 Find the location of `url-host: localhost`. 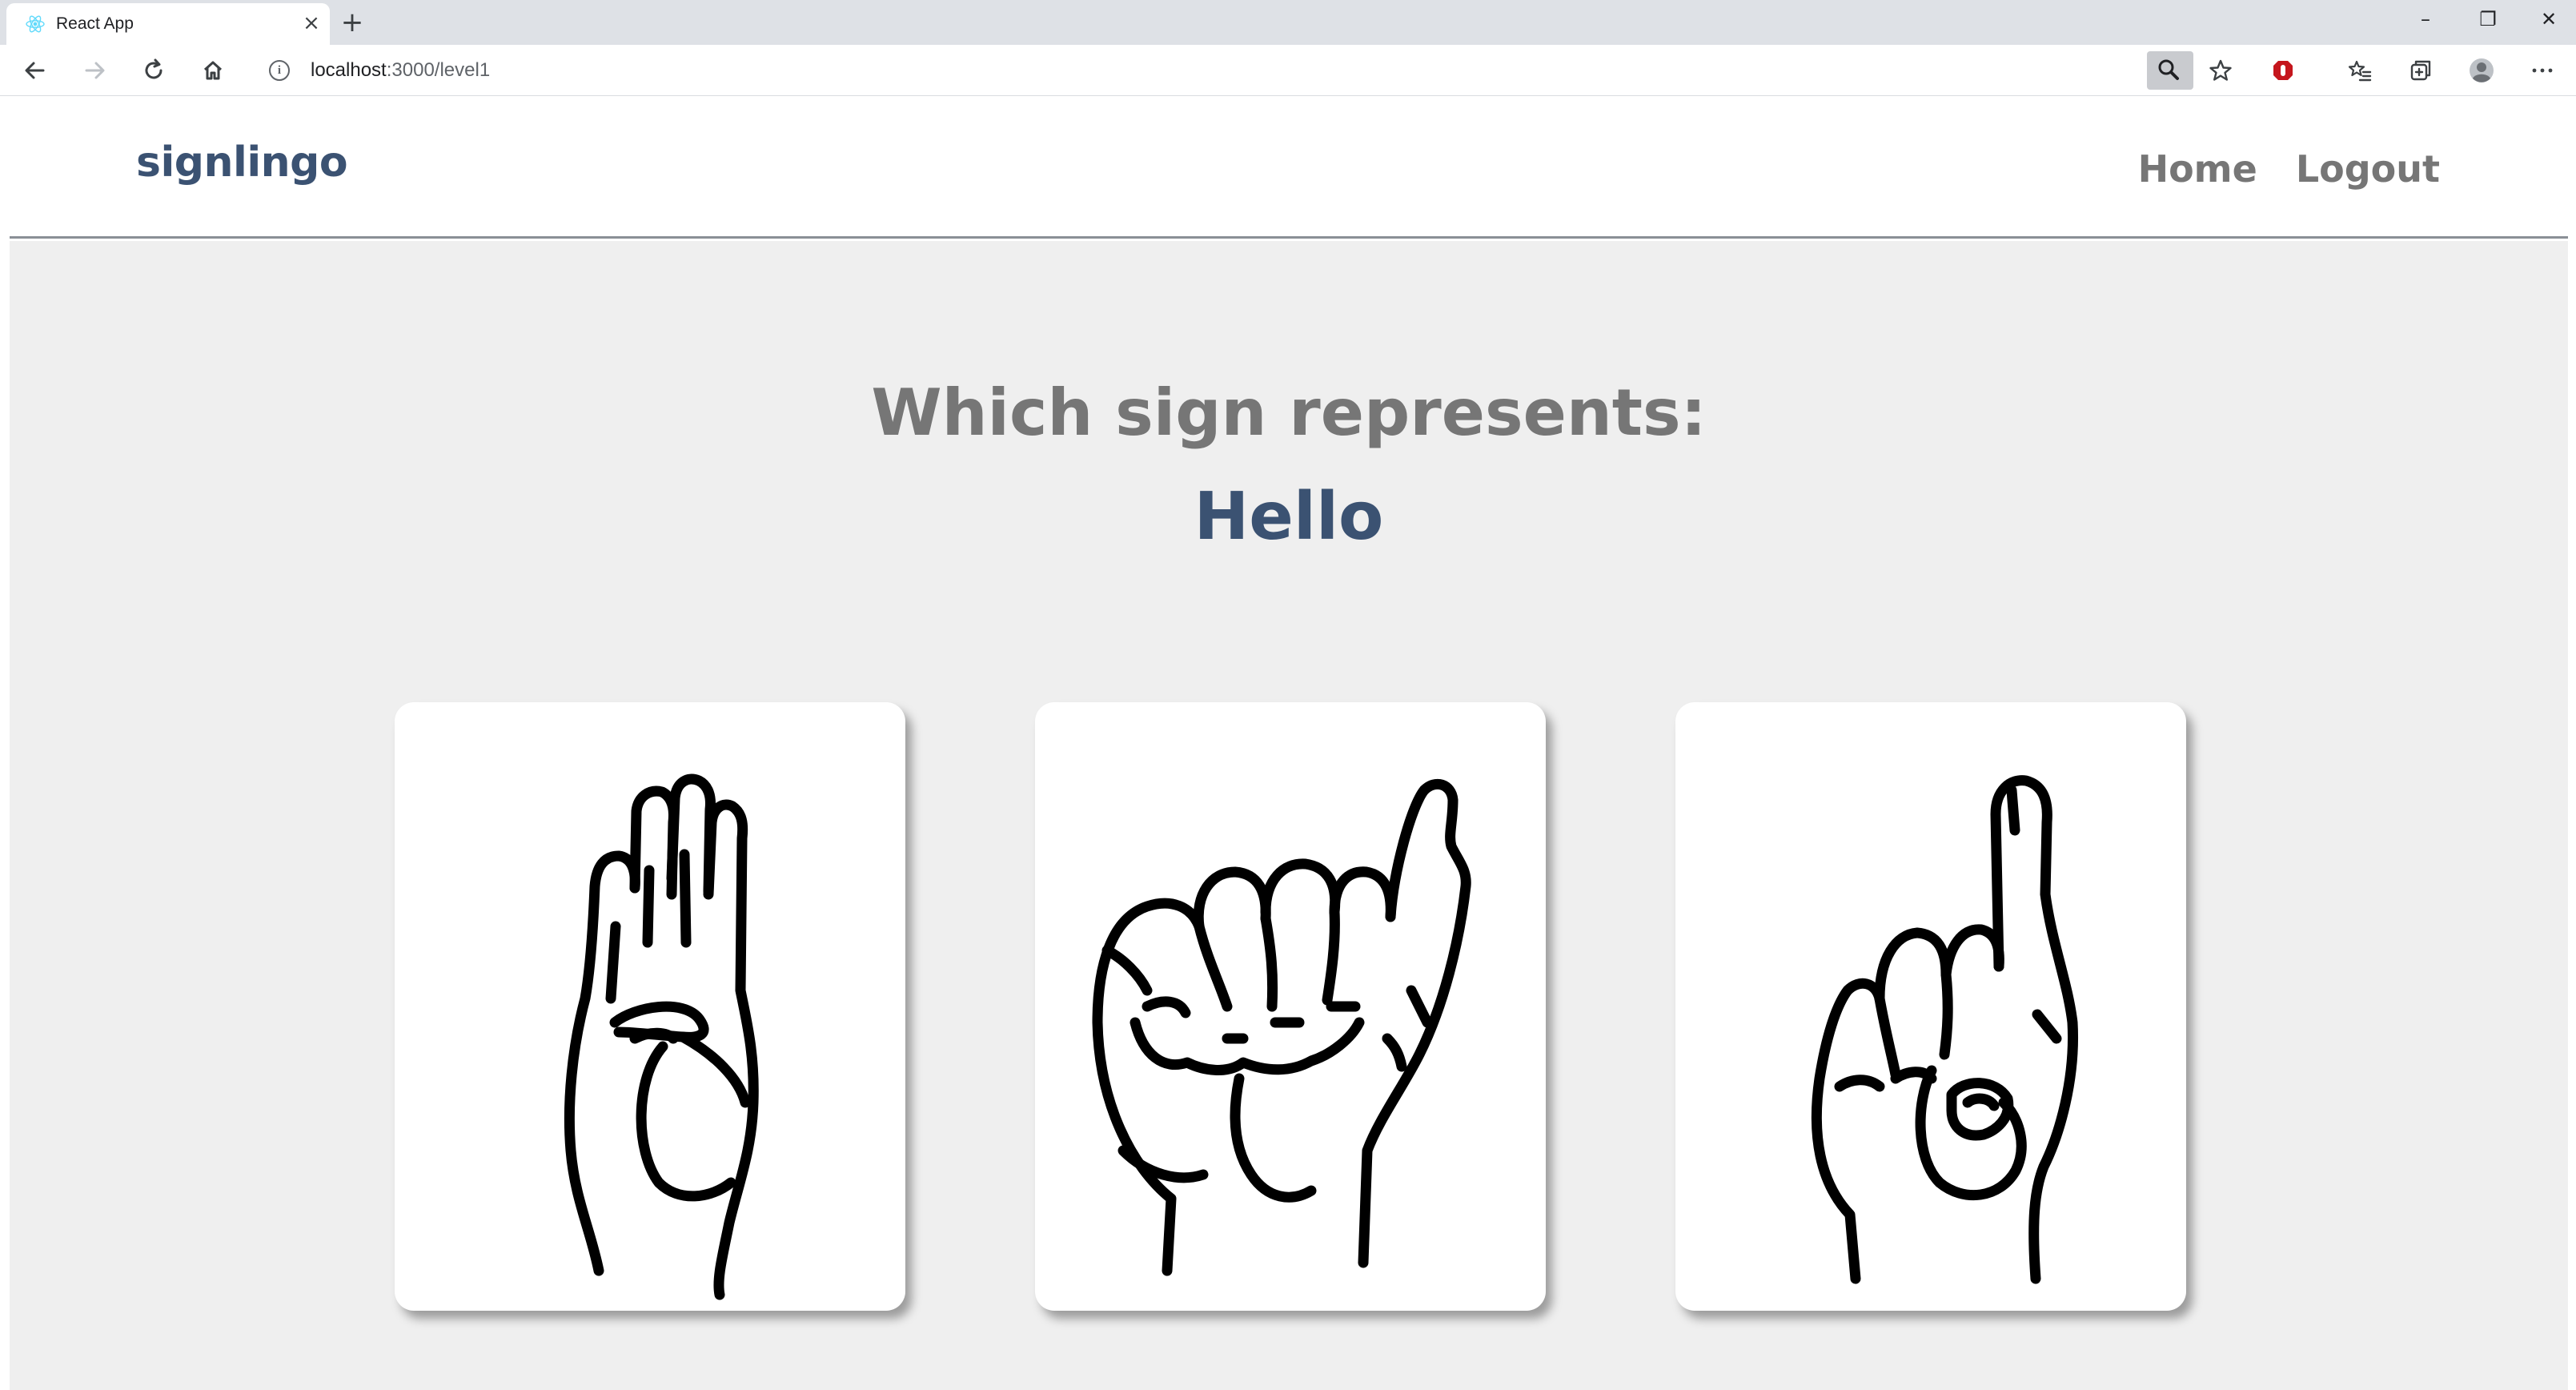

url-host: localhost is located at coordinates (349, 70).